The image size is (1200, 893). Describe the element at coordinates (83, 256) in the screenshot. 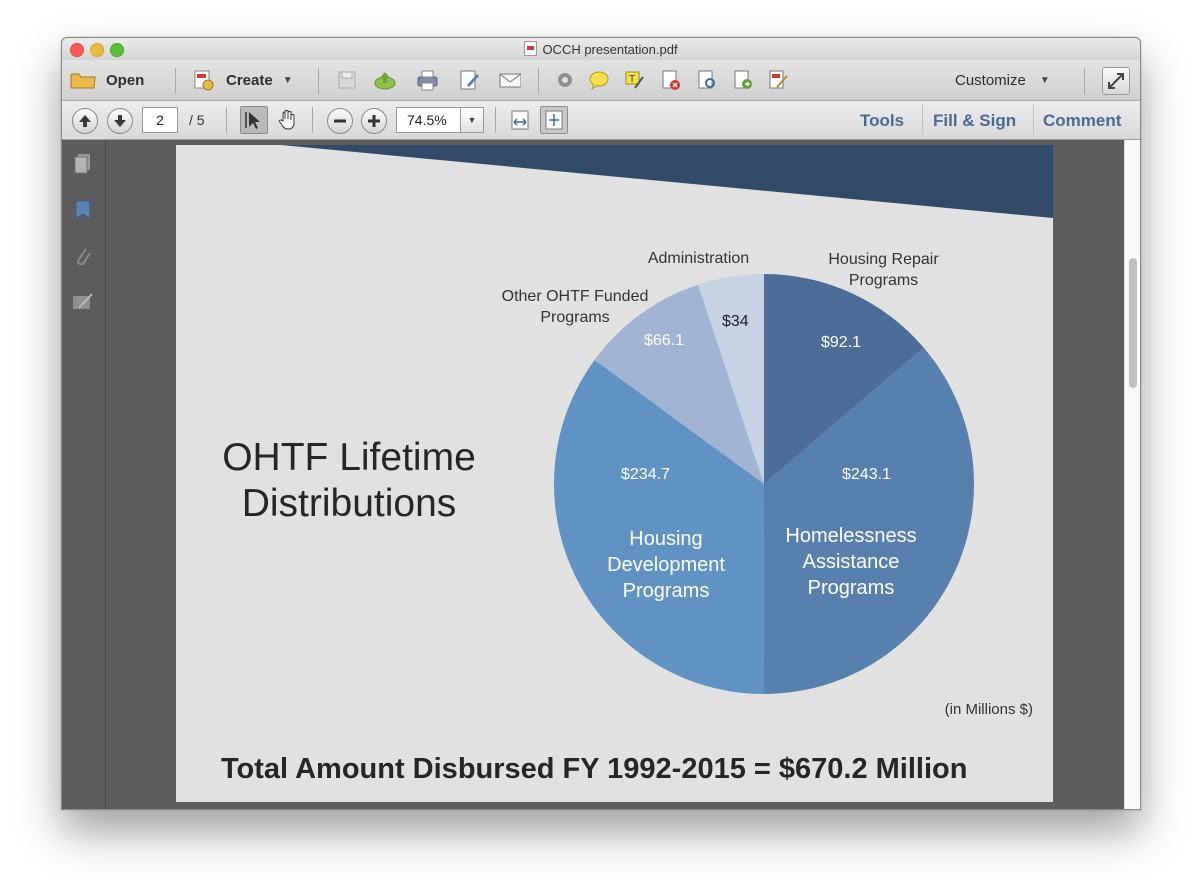

I see `attachments-icon` at that location.